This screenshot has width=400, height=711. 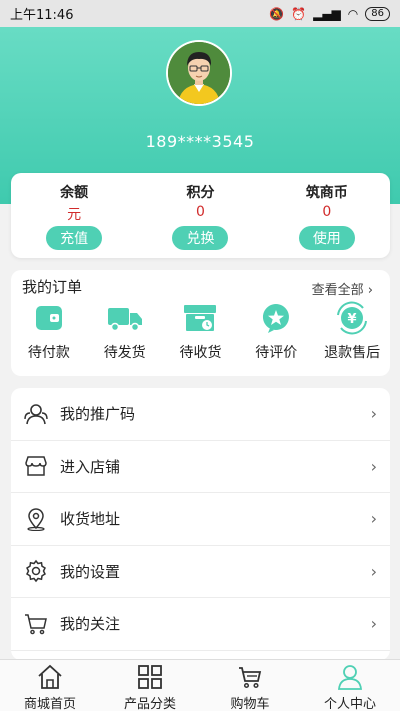 I want to click on menu-label: 我的推广码, so click(x=98, y=414).